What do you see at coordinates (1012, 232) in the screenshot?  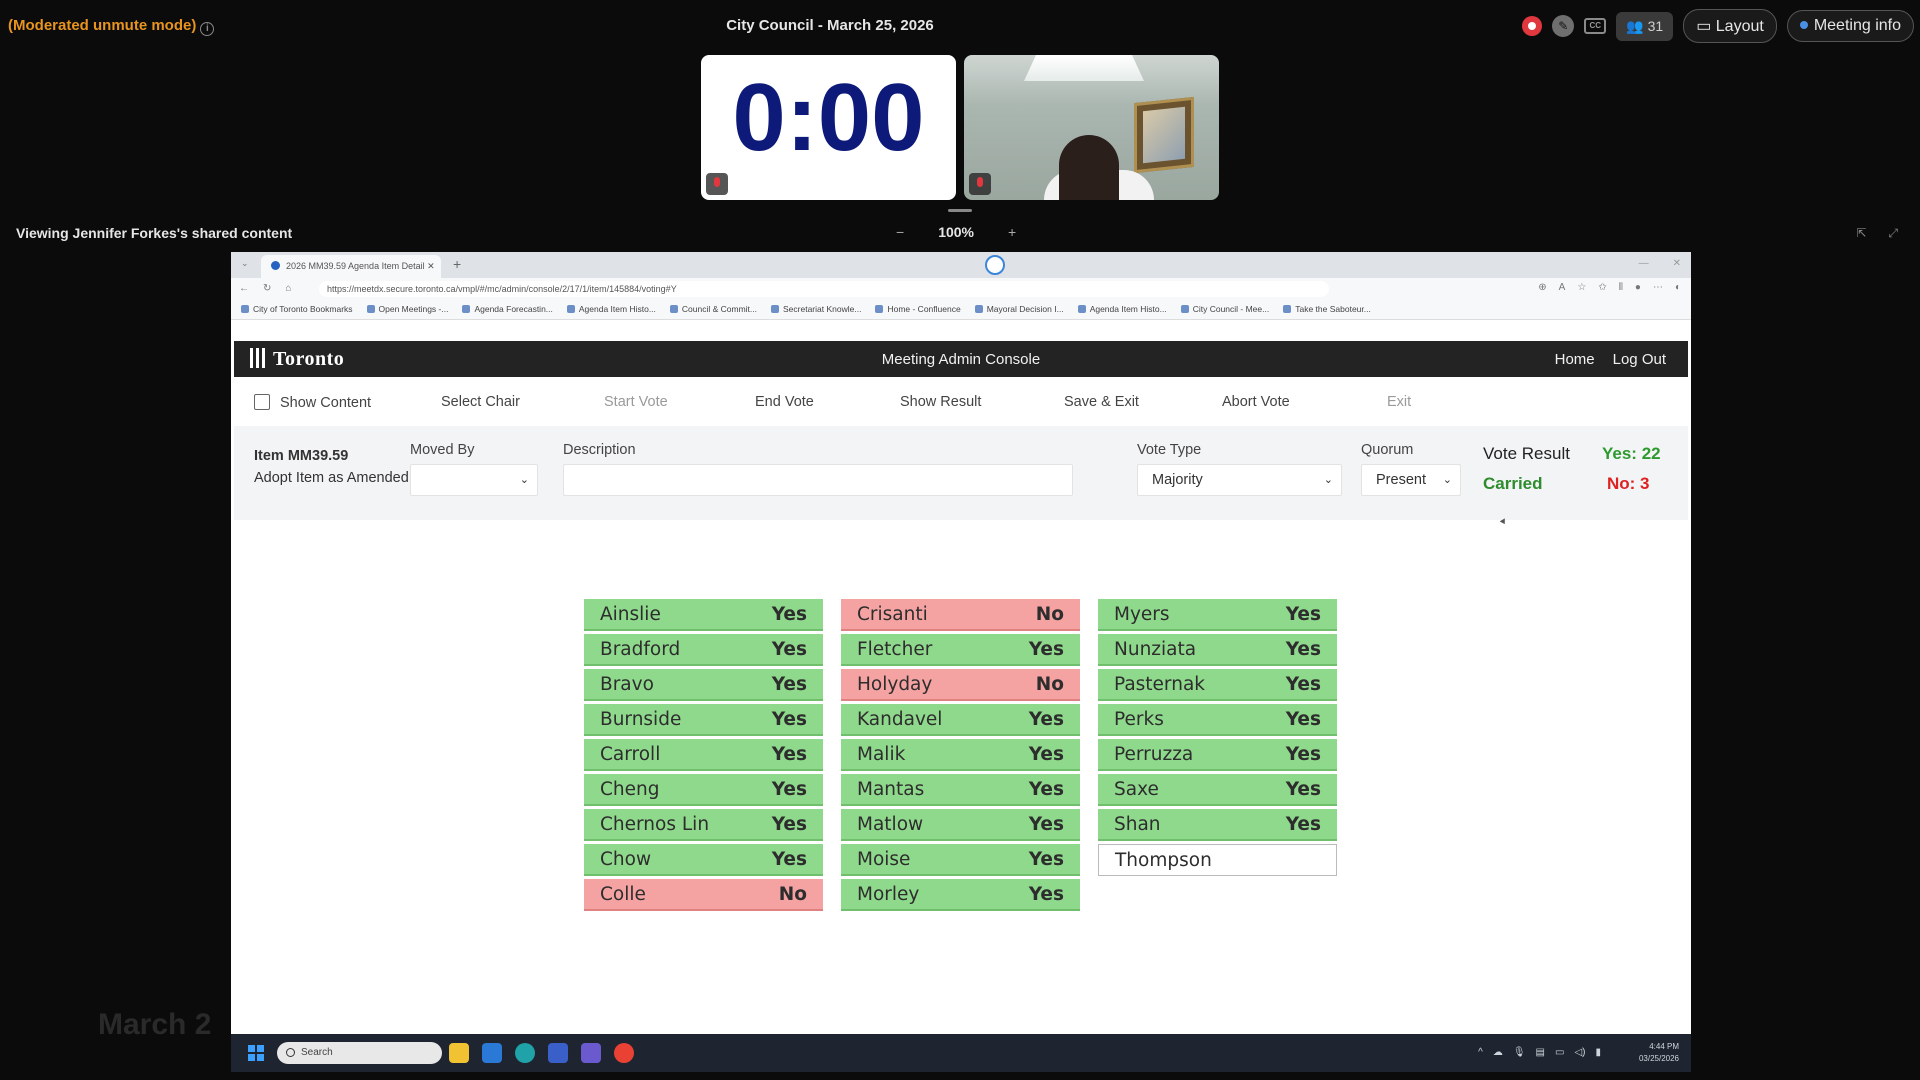 I see `zoom-in-button: +` at bounding box center [1012, 232].